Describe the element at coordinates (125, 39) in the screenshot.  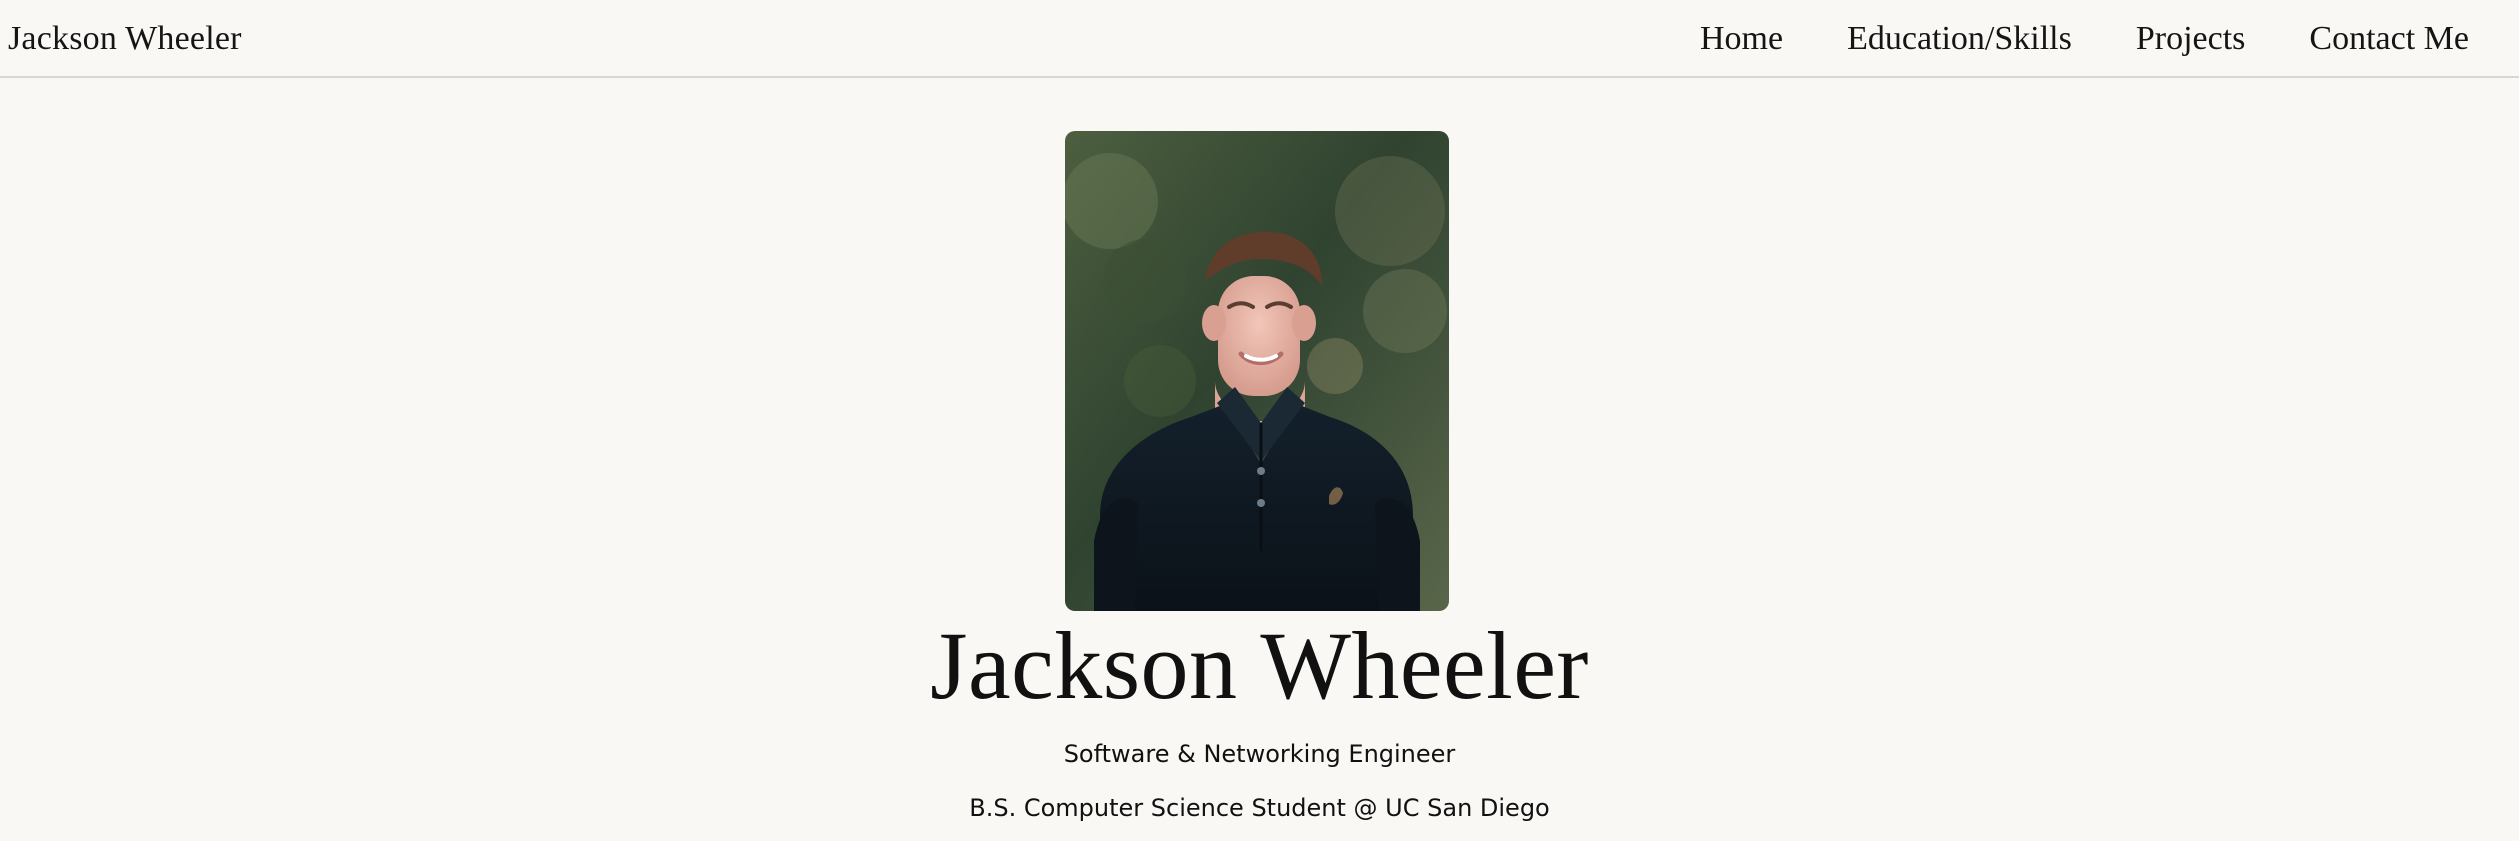
I see `brand-link: Jackson Wheeler` at that location.